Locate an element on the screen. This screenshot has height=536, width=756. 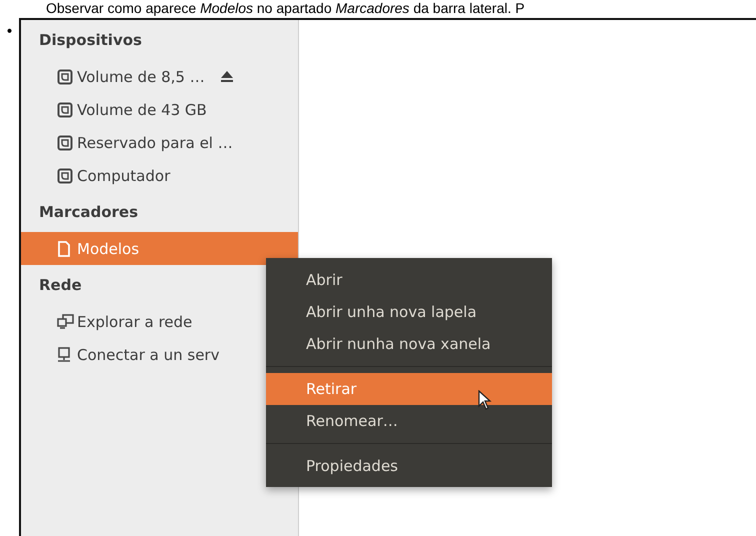
network-icon is located at coordinates (66, 322).